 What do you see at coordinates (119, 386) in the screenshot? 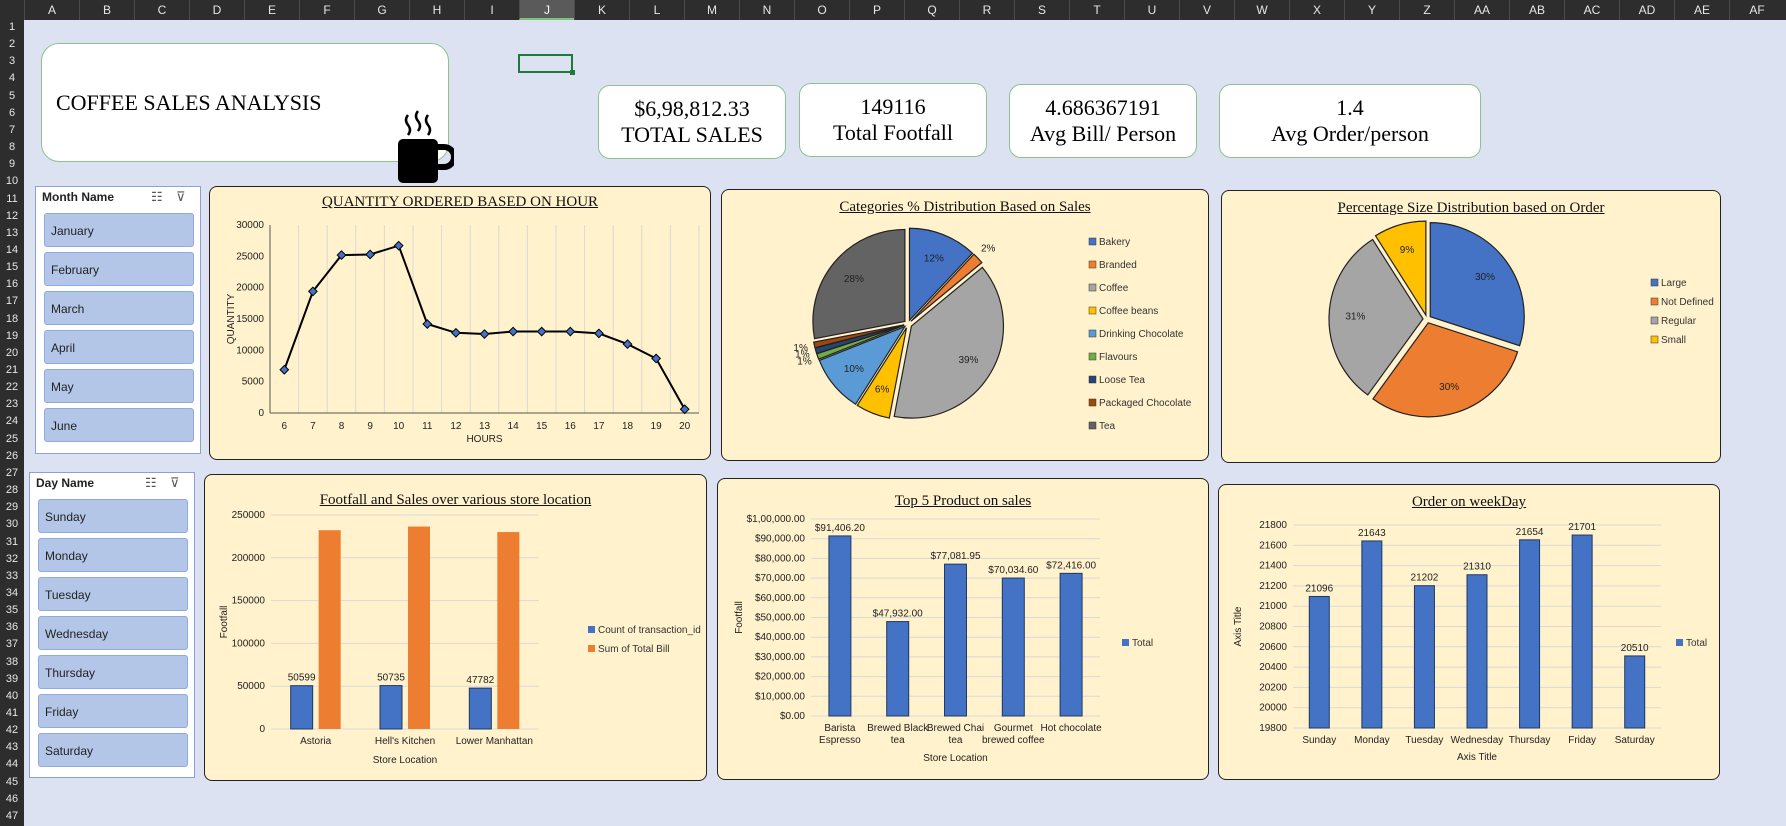
I see `slicer-item: May` at bounding box center [119, 386].